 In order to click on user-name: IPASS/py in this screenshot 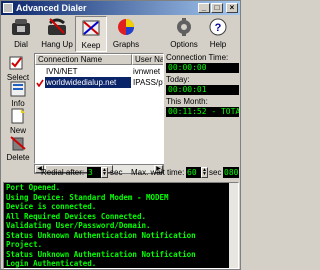, I will do `click(148, 82)`.